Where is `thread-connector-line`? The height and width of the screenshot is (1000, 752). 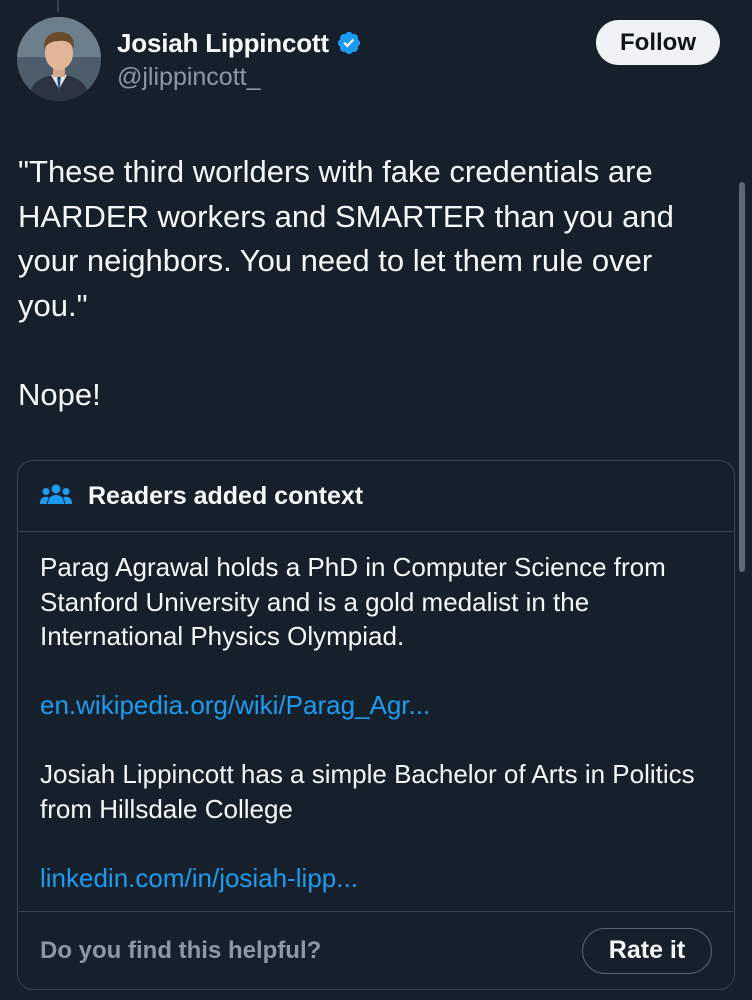
thread-connector-line is located at coordinates (58, 6).